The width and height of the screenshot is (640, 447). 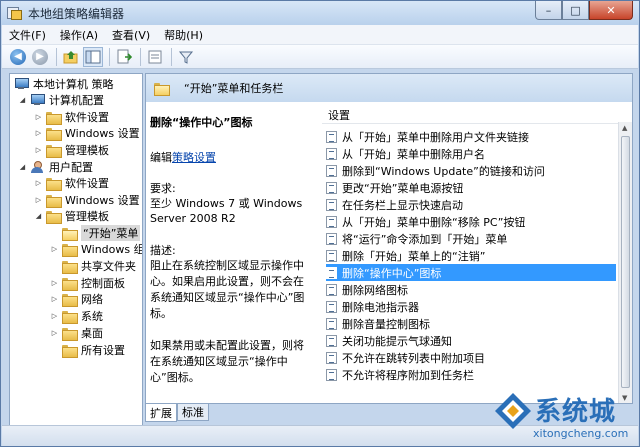 I want to click on tree-item-label: 桌面, so click(x=92, y=333).